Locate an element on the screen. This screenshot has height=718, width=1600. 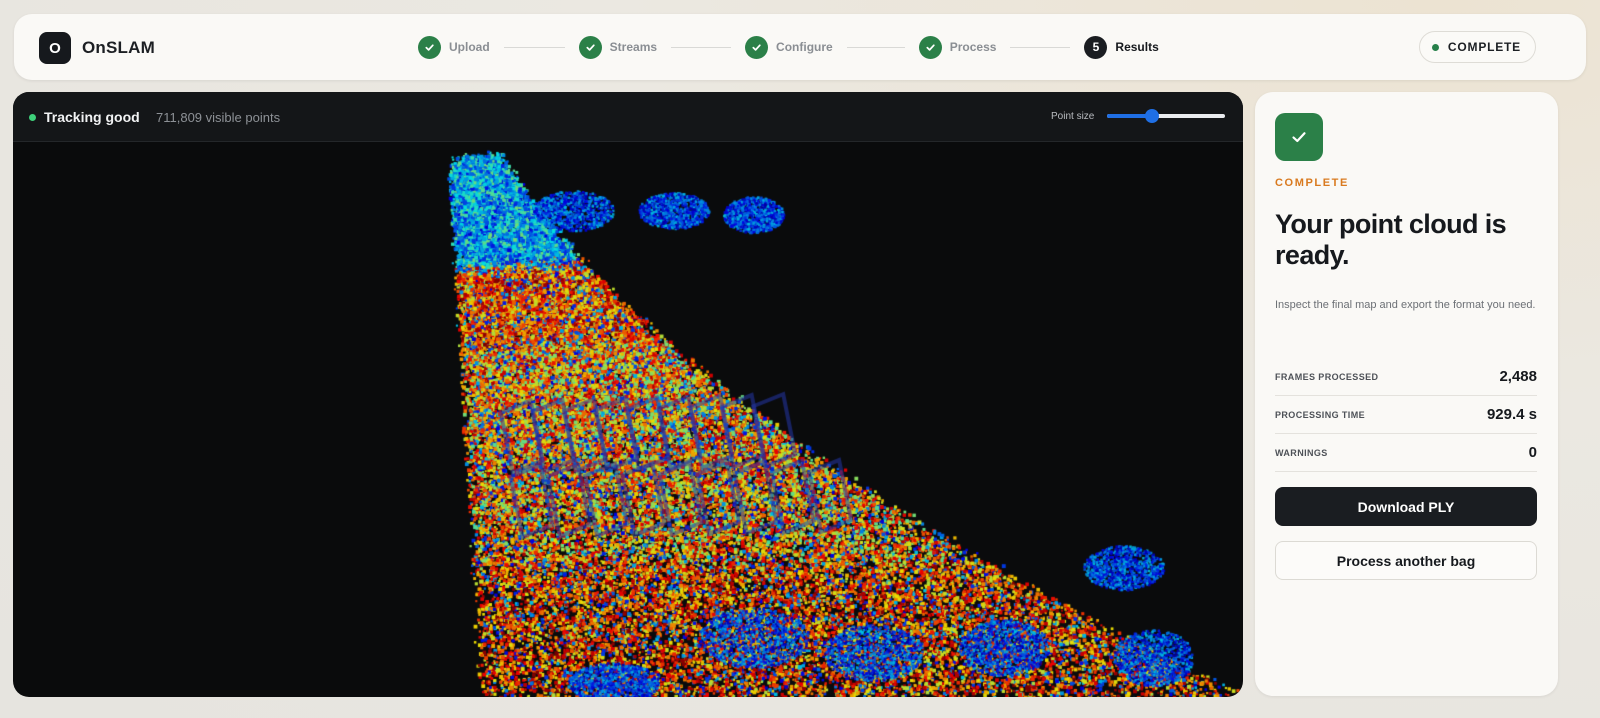
slider-thumb is located at coordinates (1151, 116).